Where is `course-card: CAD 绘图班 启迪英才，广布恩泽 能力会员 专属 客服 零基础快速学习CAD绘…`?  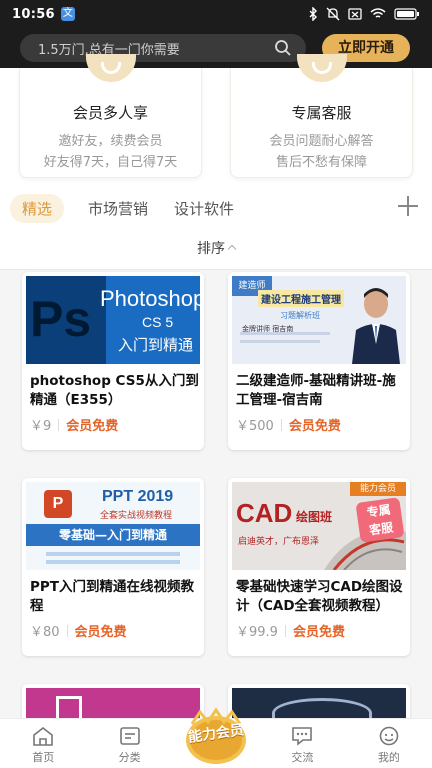
course-card: CAD 绘图班 启迪英才，广布恩泽 能力会员 专属 客服 零基础快速学习CAD绘… is located at coordinates (319, 567).